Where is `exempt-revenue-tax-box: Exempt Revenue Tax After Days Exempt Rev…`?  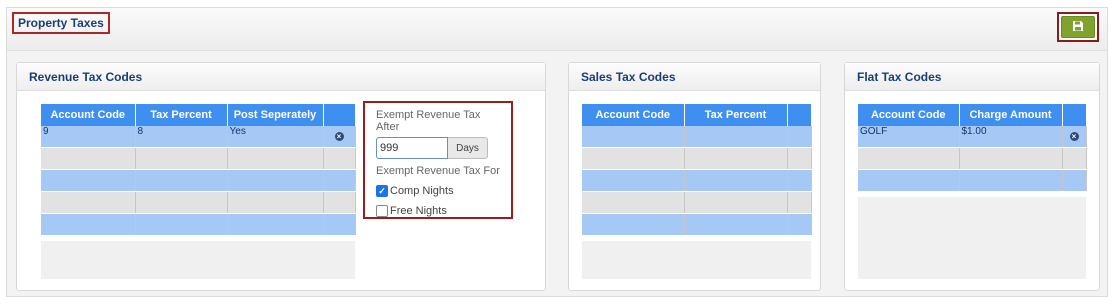
exempt-revenue-tax-box: Exempt Revenue Tax After Days Exempt Rev… is located at coordinates (438, 160).